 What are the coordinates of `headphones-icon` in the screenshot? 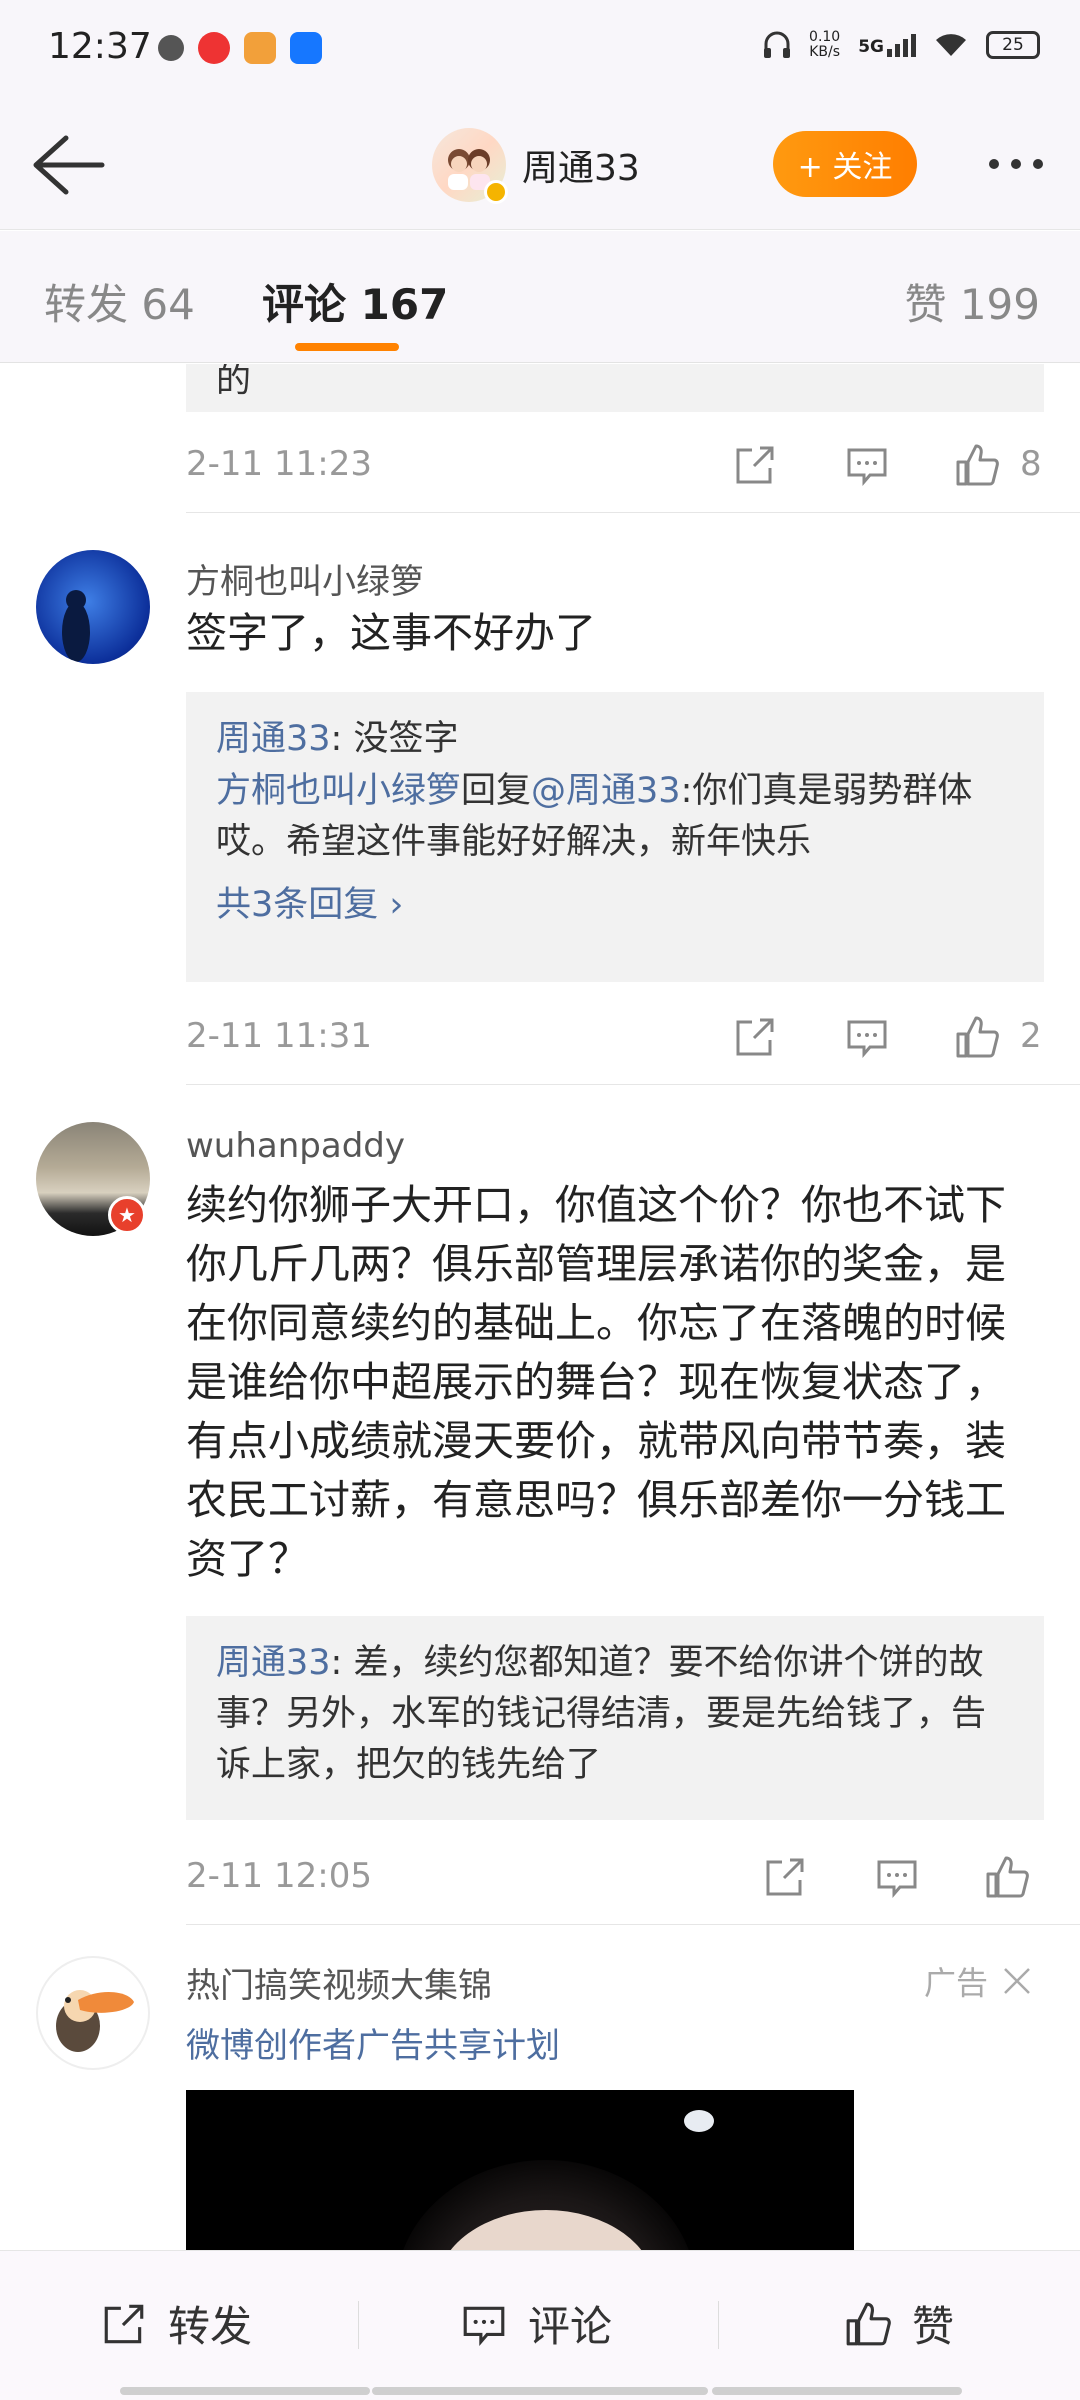 It's located at (777, 44).